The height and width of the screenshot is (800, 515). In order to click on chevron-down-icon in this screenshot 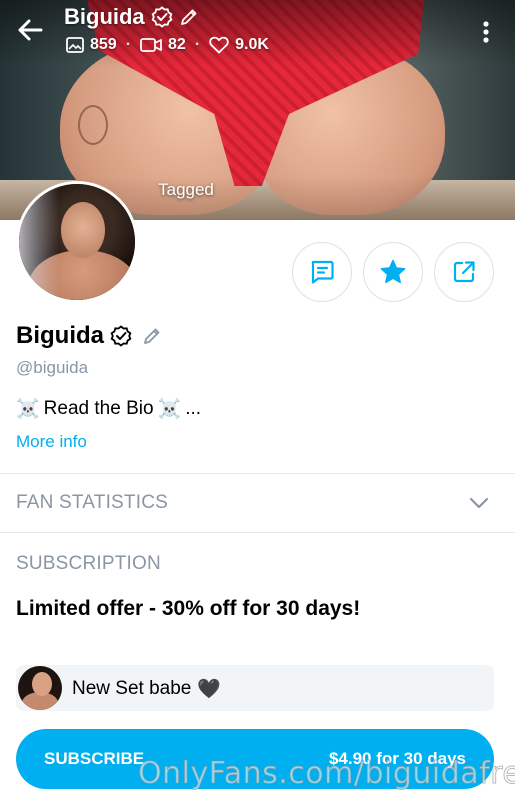, I will do `click(479, 503)`.